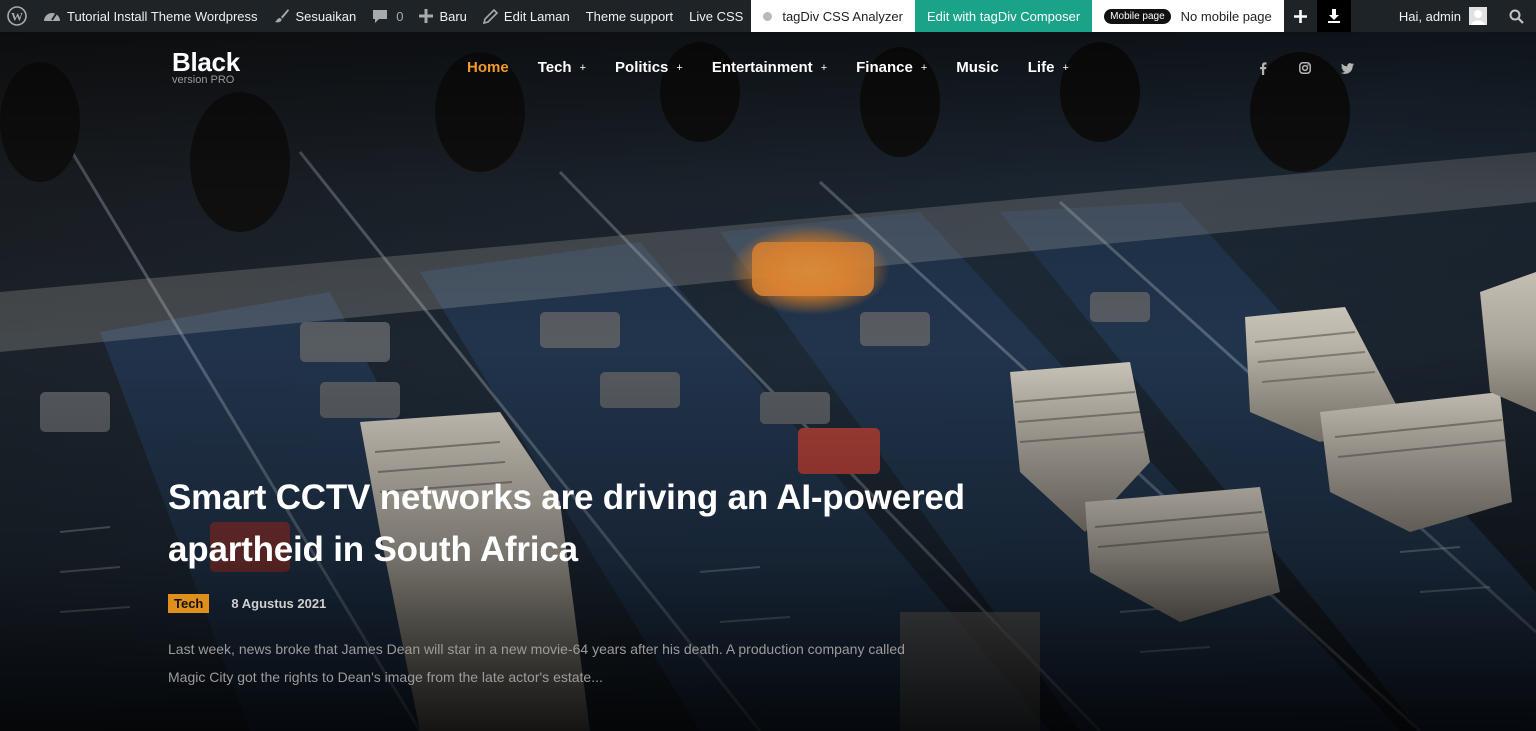 Image resolution: width=1536 pixels, height=731 pixels. Describe the element at coordinates (490, 16) in the screenshot. I see `pencil-icon` at that location.